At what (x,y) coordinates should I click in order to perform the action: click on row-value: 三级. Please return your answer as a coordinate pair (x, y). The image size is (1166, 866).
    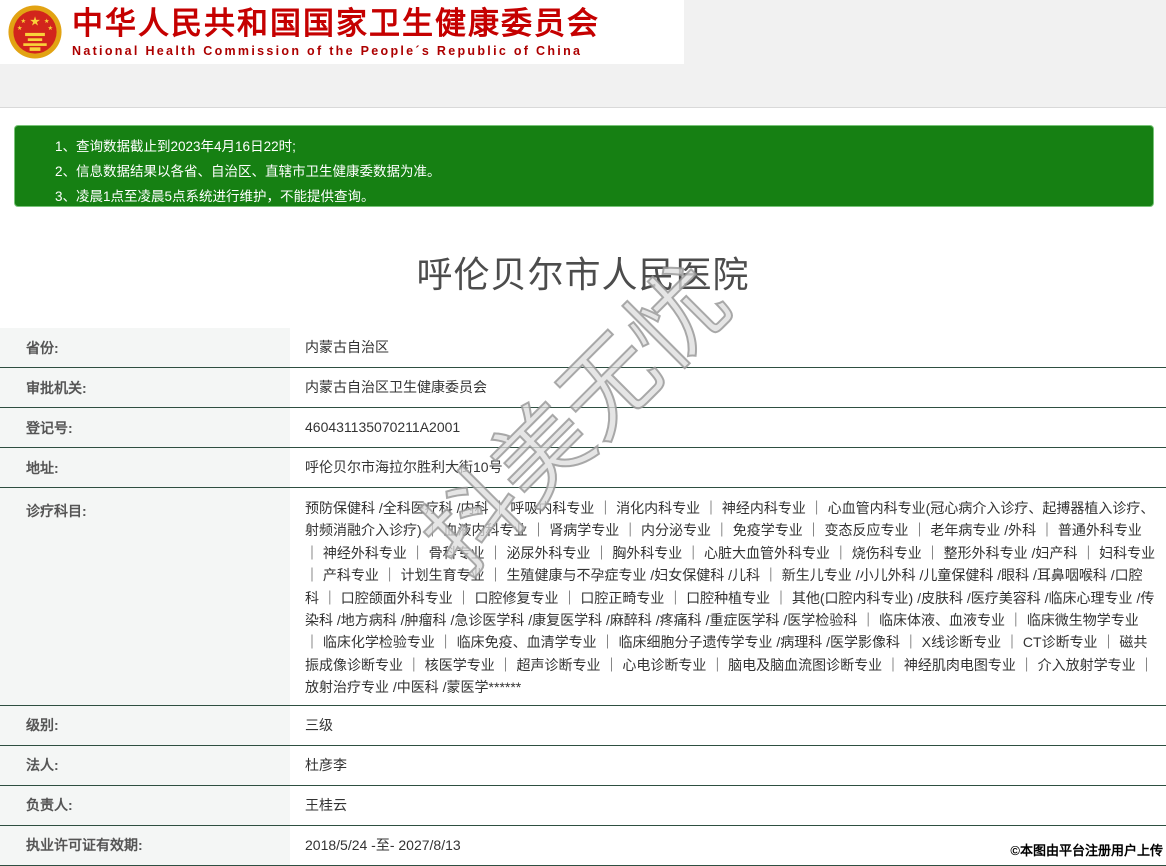
    Looking at the image, I should click on (728, 725).